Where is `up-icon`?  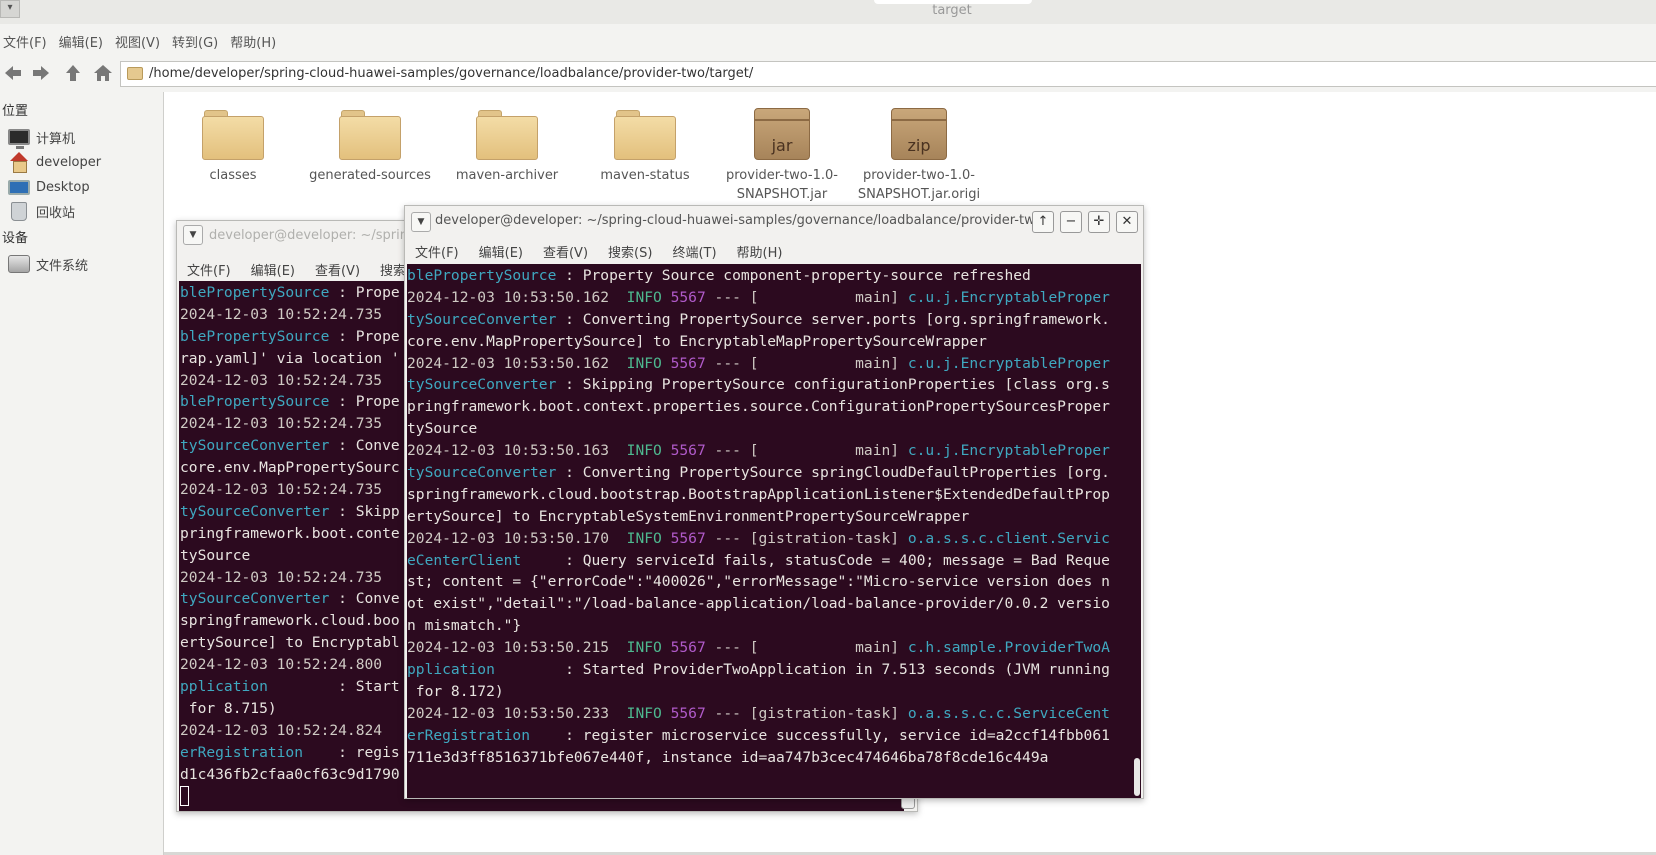
up-icon is located at coordinates (73, 73).